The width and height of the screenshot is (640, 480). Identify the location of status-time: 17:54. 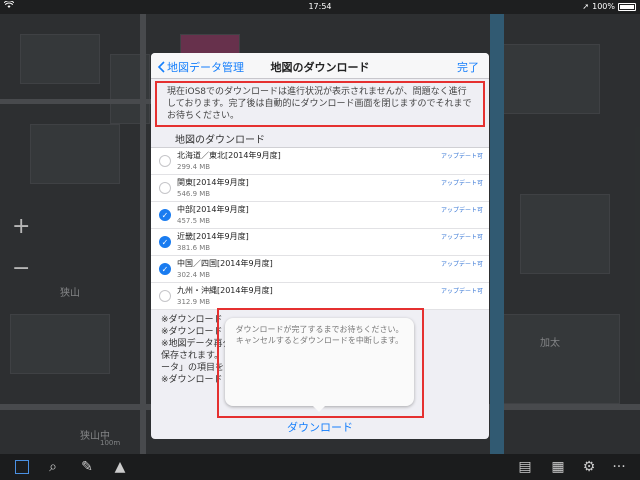
(320, 6).